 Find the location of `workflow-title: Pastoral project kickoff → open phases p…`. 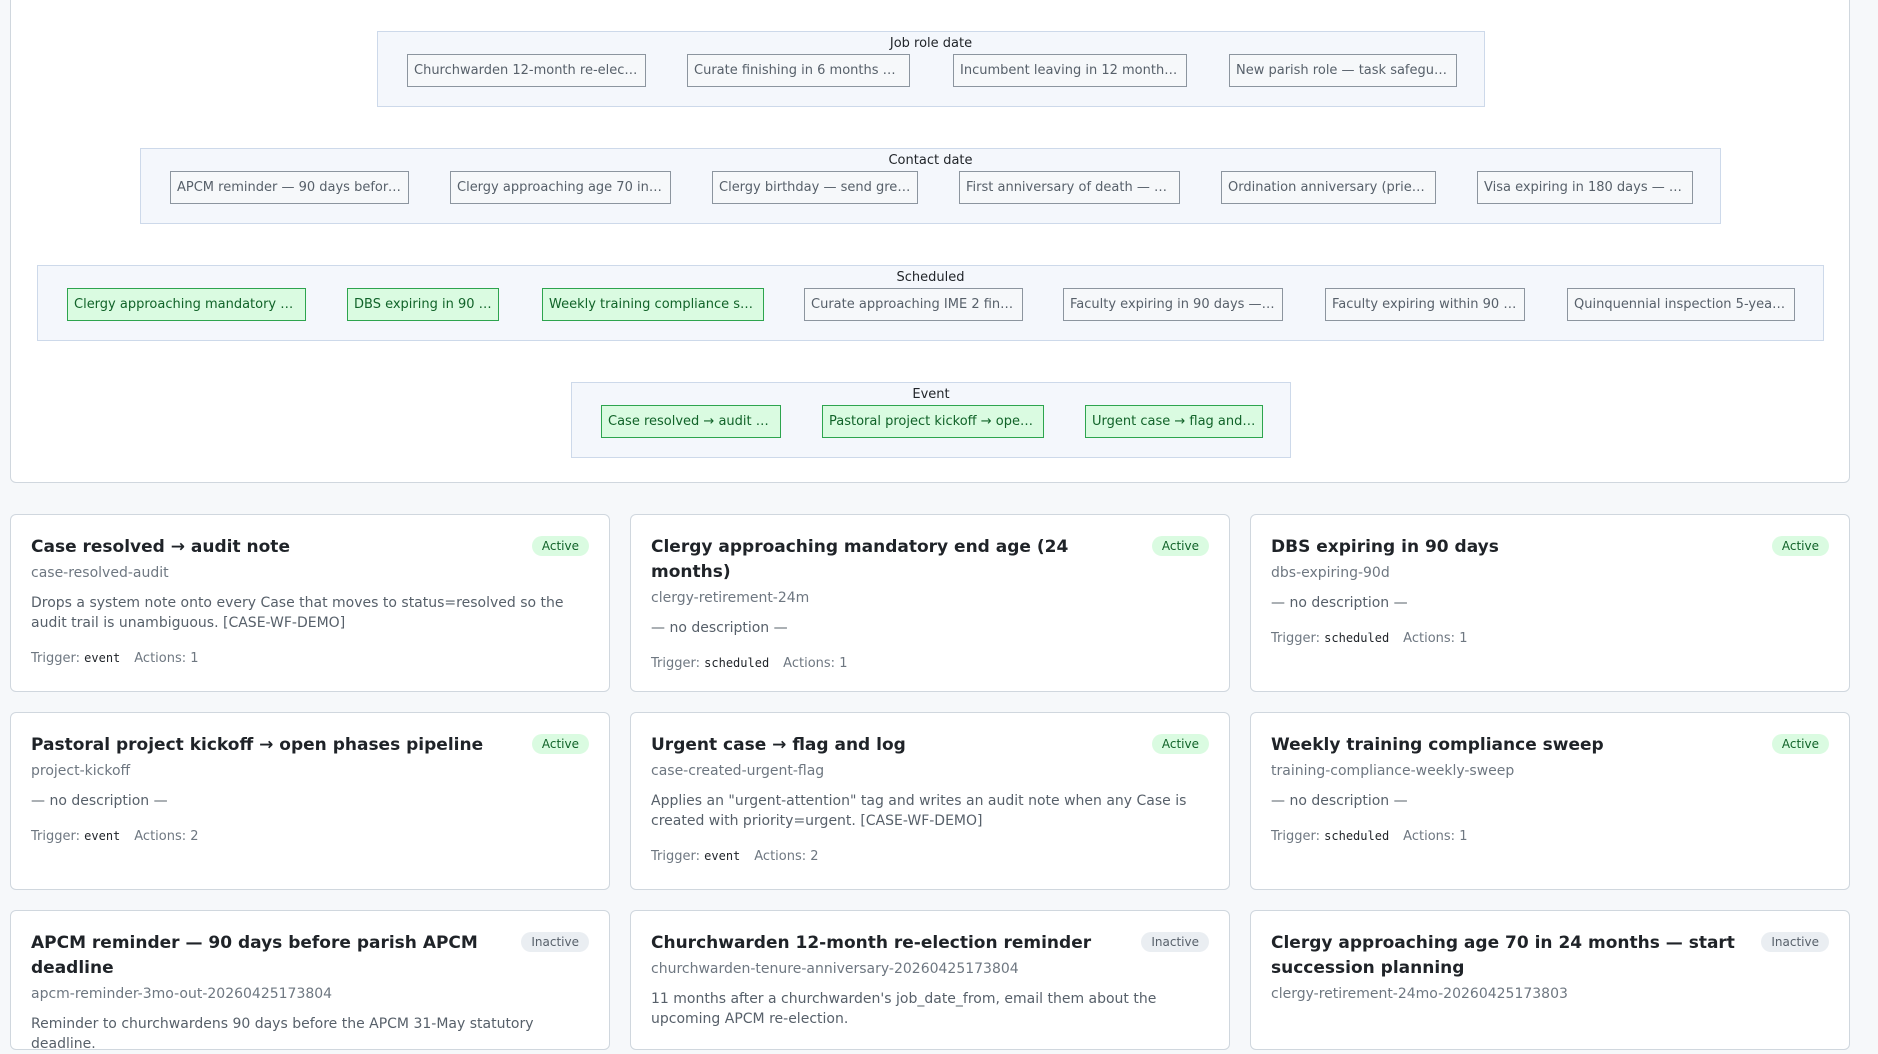

workflow-title: Pastoral project kickoff → open phases p… is located at coordinates (257, 745).